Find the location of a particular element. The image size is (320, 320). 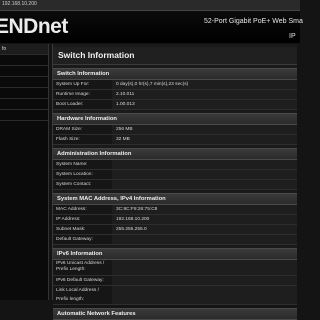

table-row: Boot Loader: 1.00.013 is located at coordinates (175, 105).